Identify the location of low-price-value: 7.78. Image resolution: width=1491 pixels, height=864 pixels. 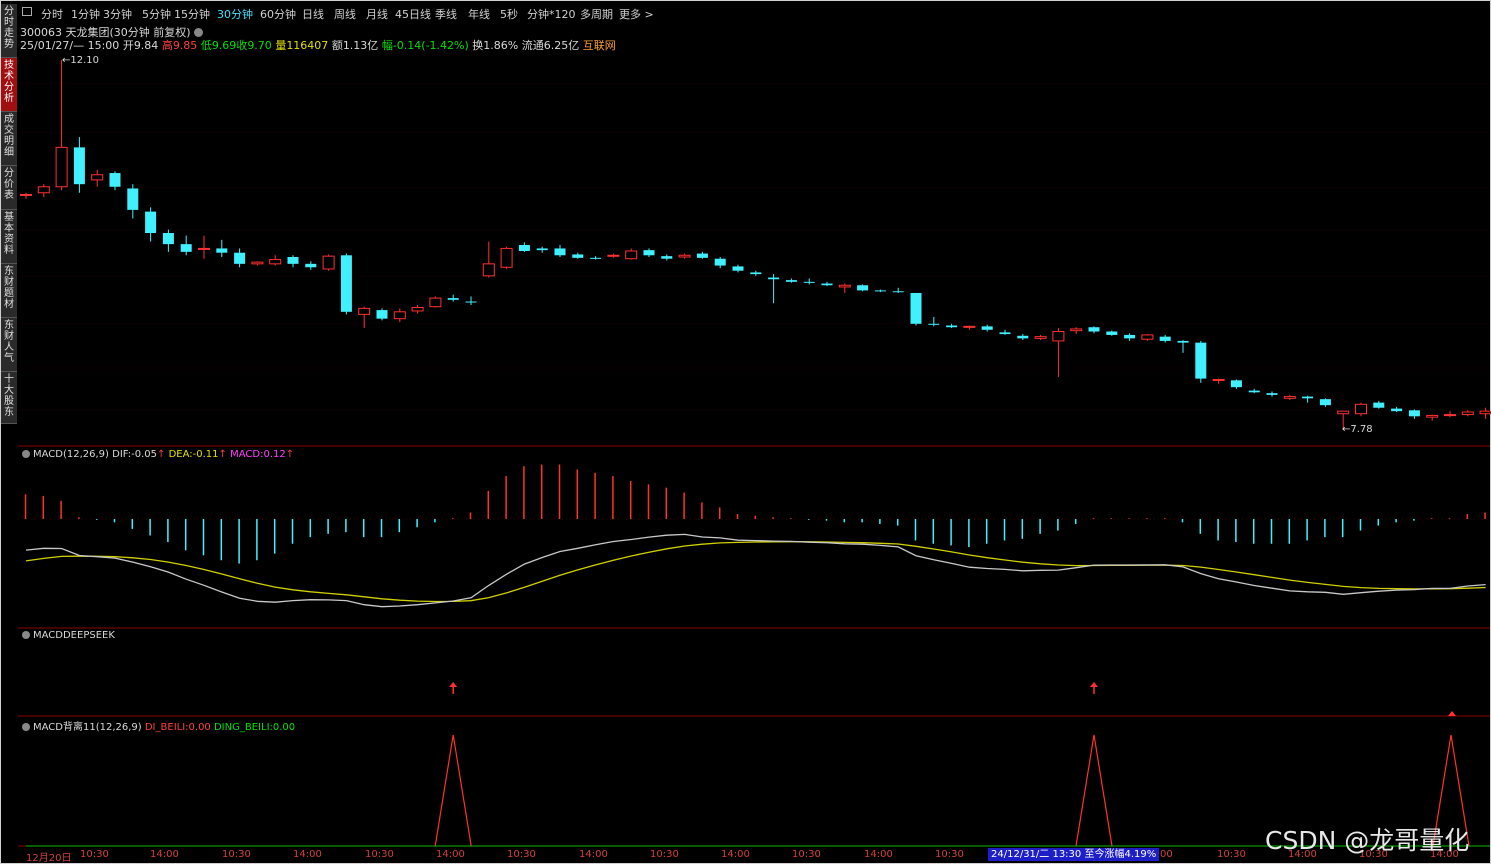
(1361, 429).